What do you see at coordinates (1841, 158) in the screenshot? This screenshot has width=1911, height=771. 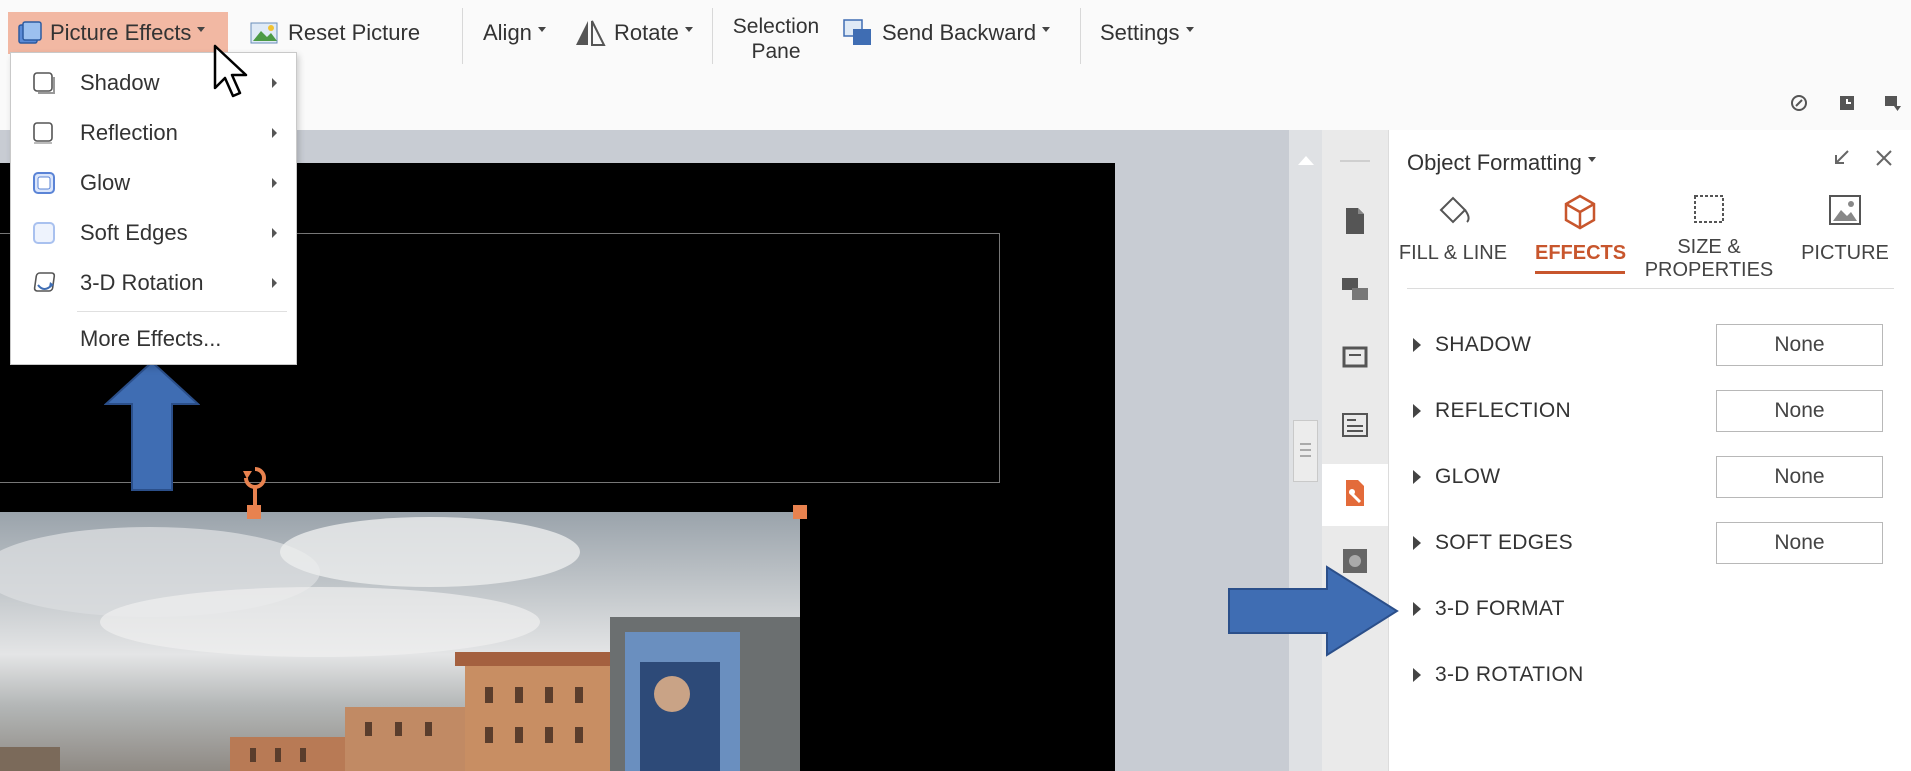 I see `collapse-icon` at bounding box center [1841, 158].